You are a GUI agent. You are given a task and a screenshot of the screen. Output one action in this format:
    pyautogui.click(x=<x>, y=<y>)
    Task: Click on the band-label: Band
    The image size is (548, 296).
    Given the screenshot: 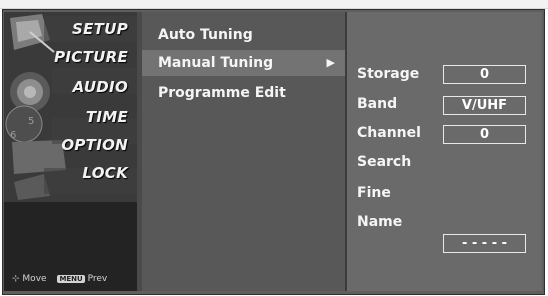 What is the action you would take?
    pyautogui.click(x=377, y=104)
    